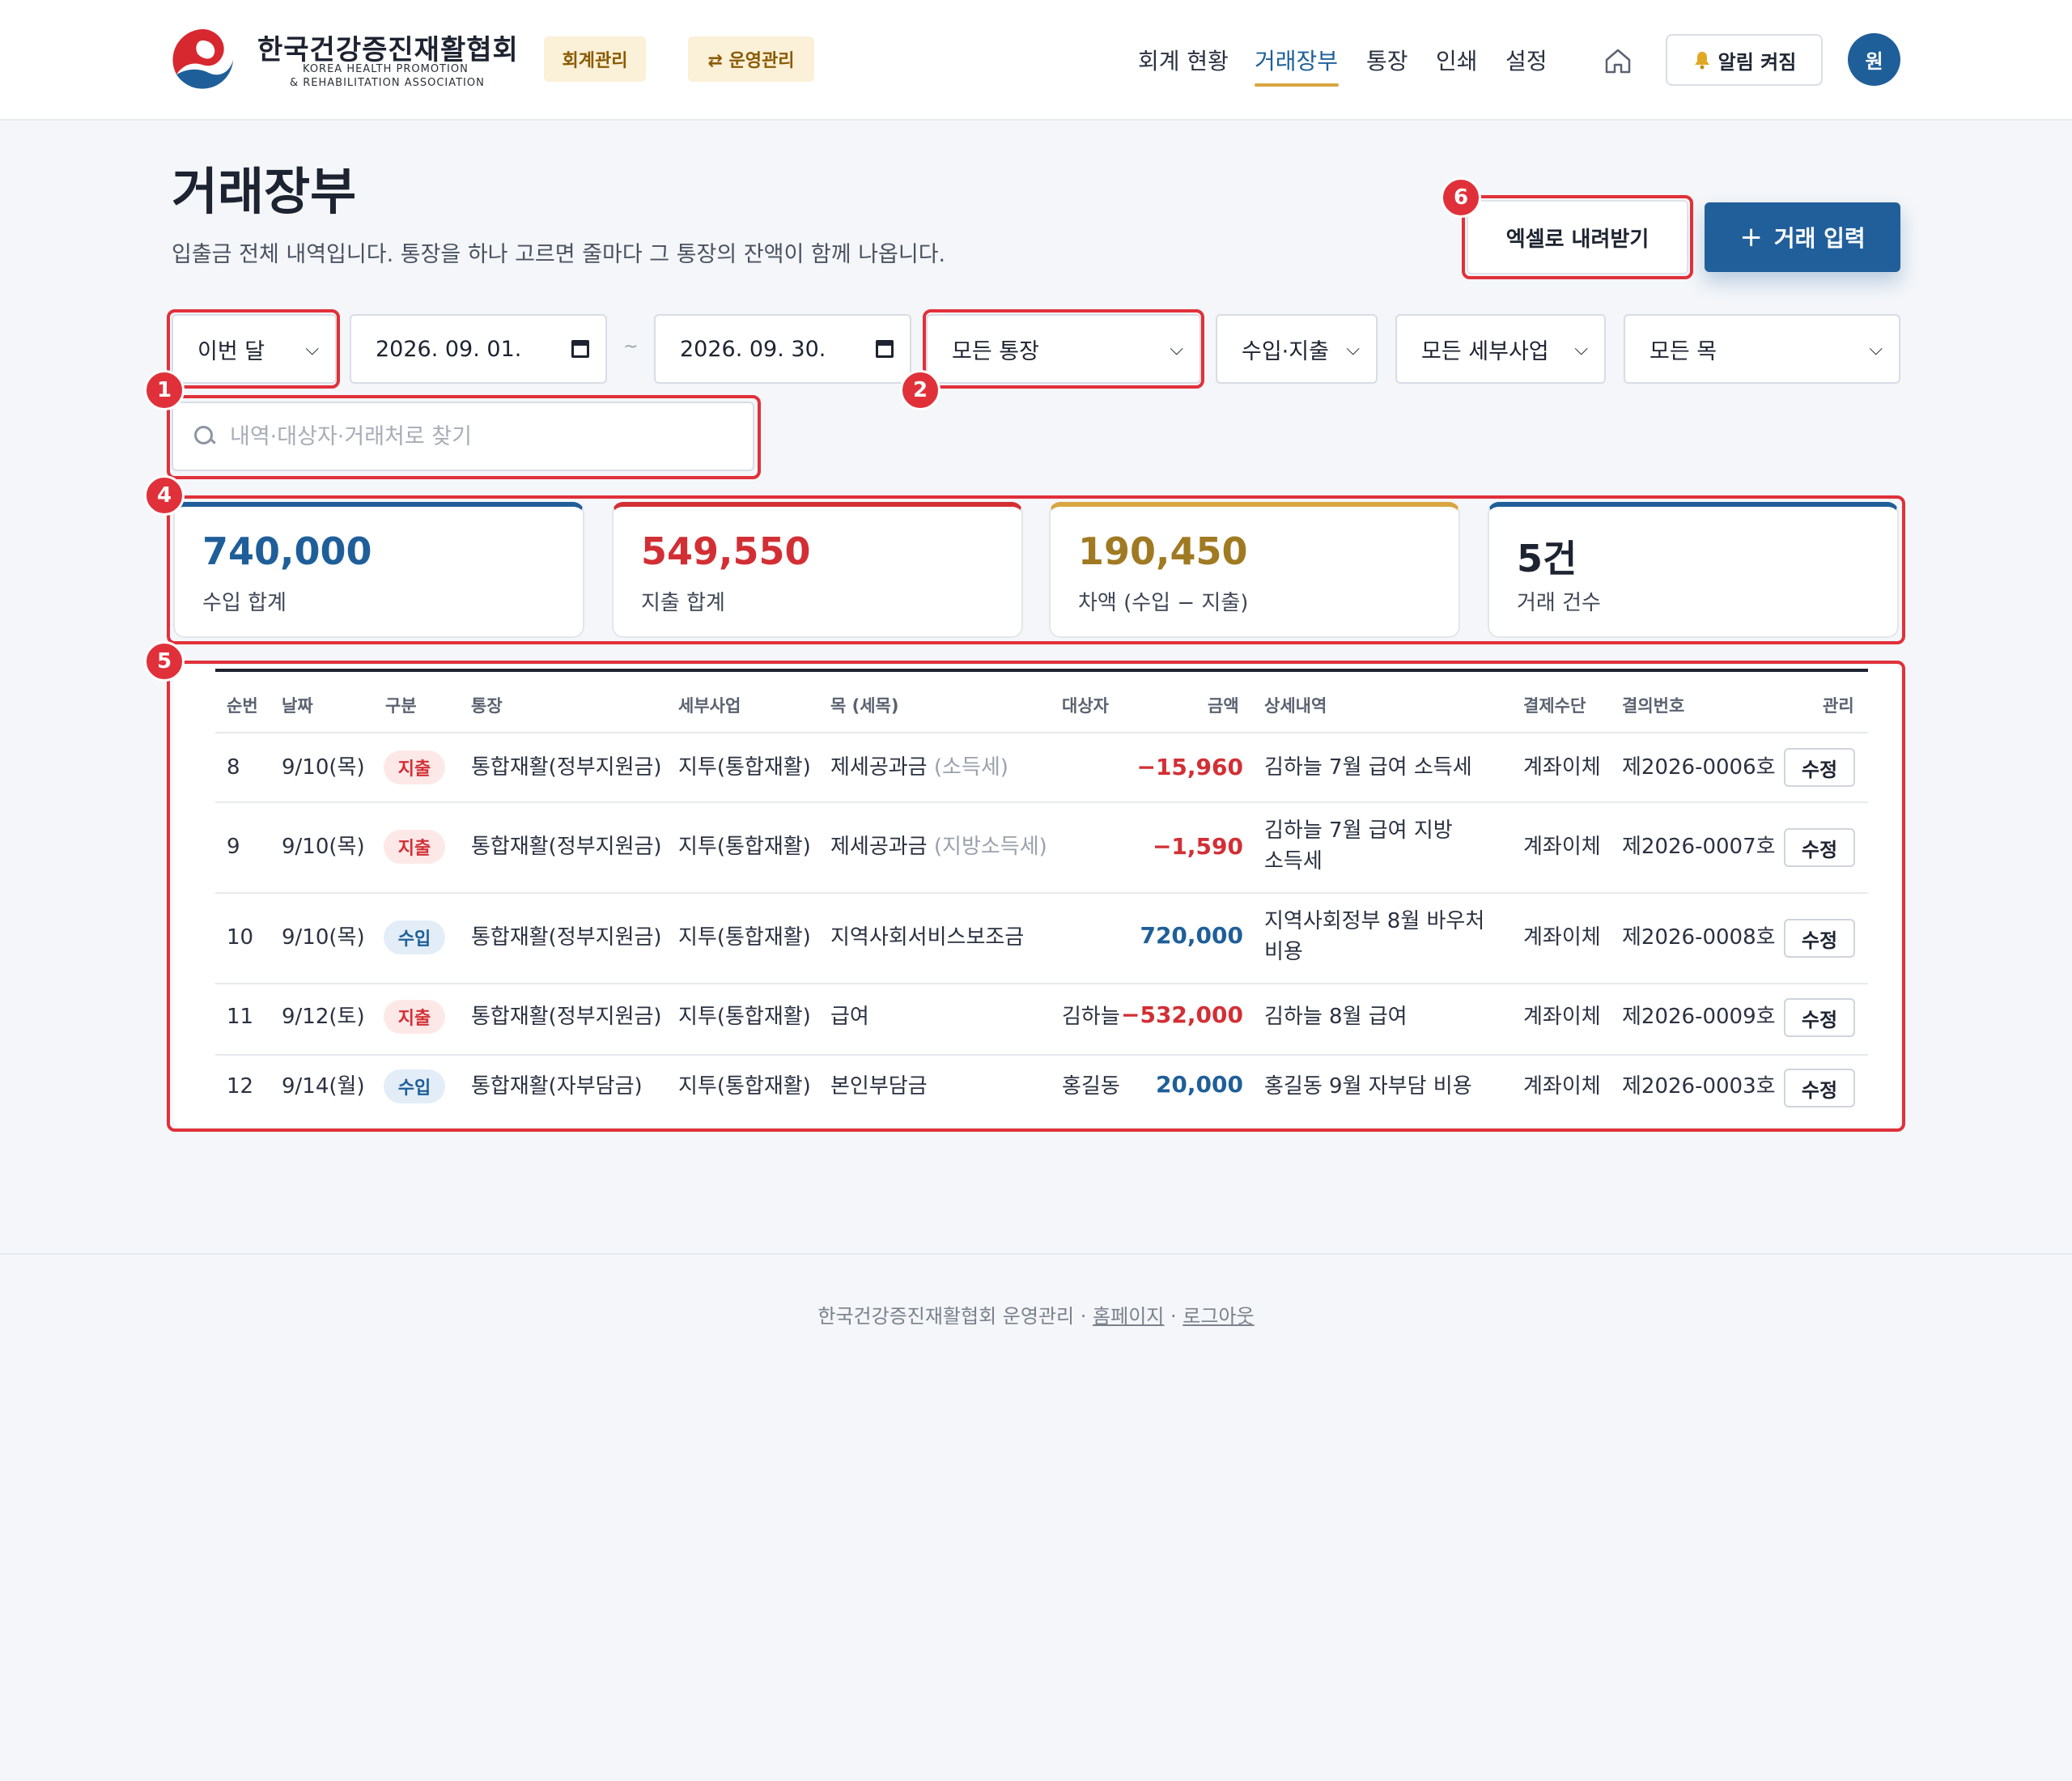  What do you see at coordinates (1699, 1017) in the screenshot?
I see `row-voucher: 제2026-0009호` at bounding box center [1699, 1017].